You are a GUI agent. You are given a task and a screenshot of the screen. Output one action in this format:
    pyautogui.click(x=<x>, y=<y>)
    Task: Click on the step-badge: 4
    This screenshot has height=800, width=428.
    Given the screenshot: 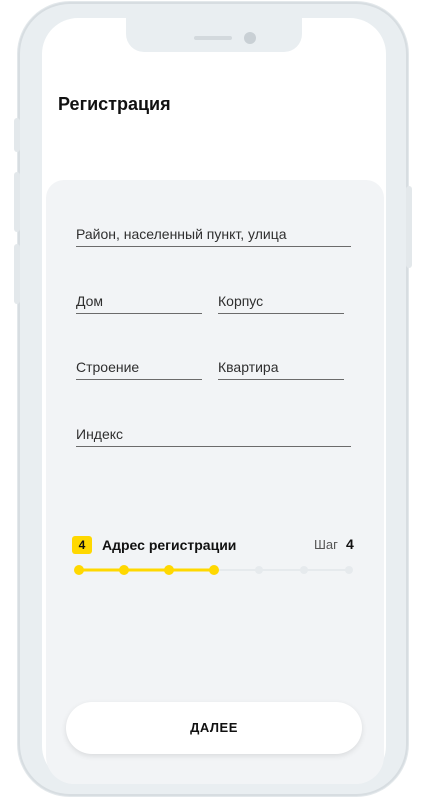 What is the action you would take?
    pyautogui.click(x=82, y=545)
    